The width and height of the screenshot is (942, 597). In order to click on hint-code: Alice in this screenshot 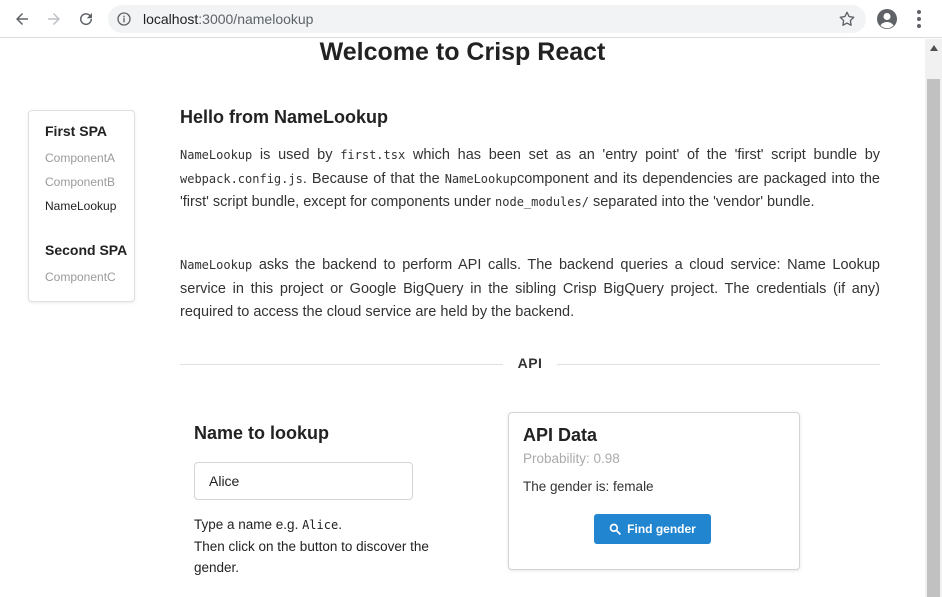, I will do `click(320, 525)`.